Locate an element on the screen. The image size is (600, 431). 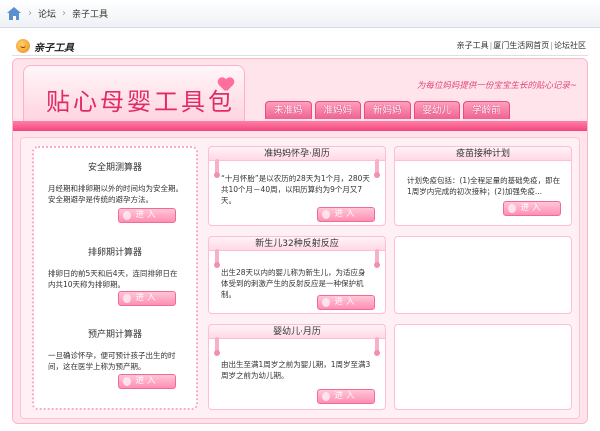
top-link-home: 厦门生活网首页 is located at coordinates (521, 45).